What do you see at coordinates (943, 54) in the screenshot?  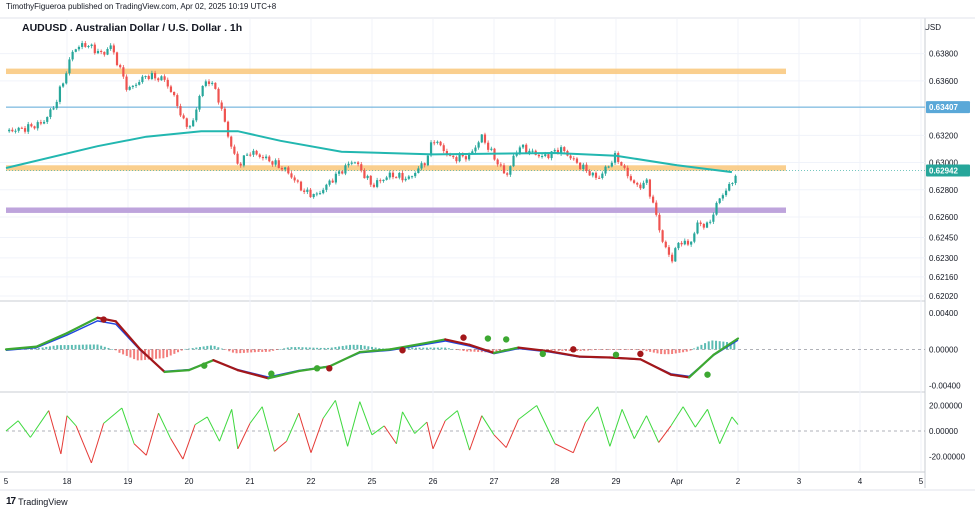 I see `price-tick-label: 0.63800` at bounding box center [943, 54].